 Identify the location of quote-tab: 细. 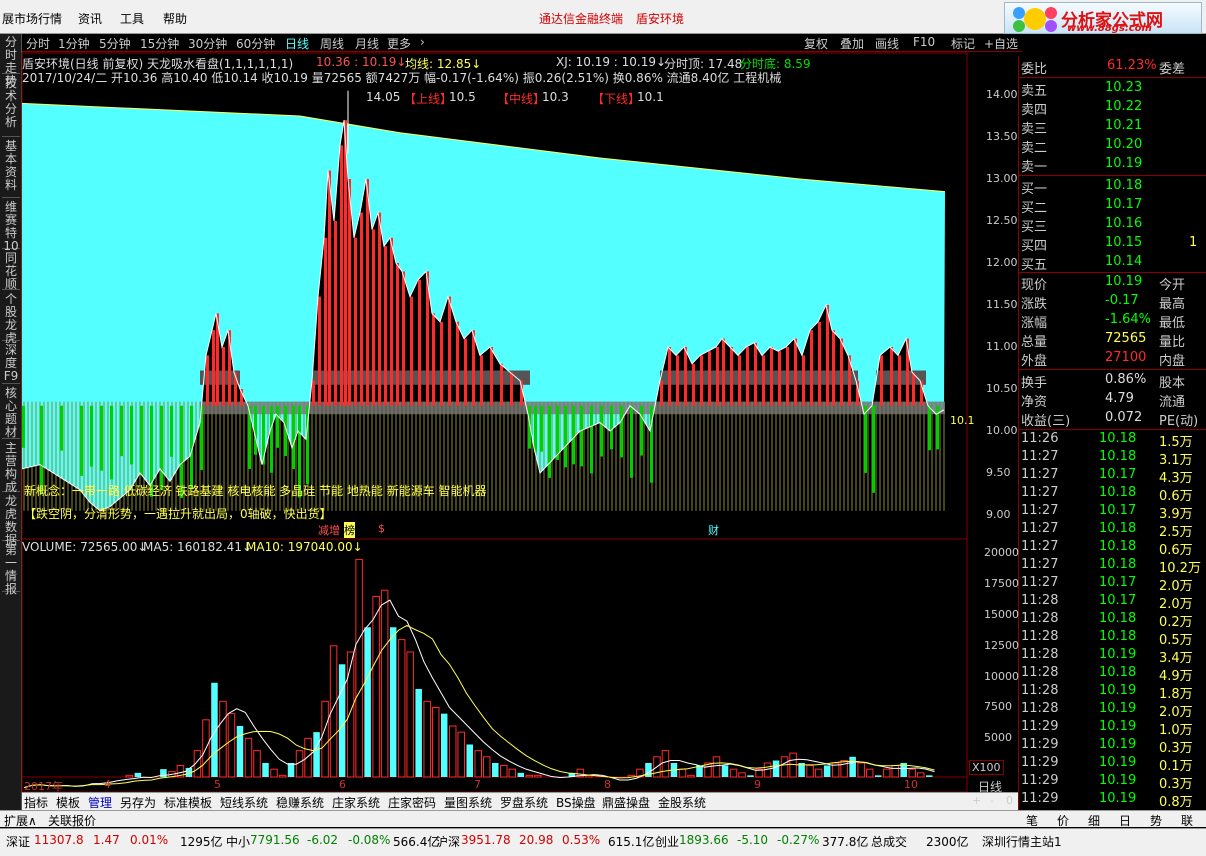
(1094, 820).